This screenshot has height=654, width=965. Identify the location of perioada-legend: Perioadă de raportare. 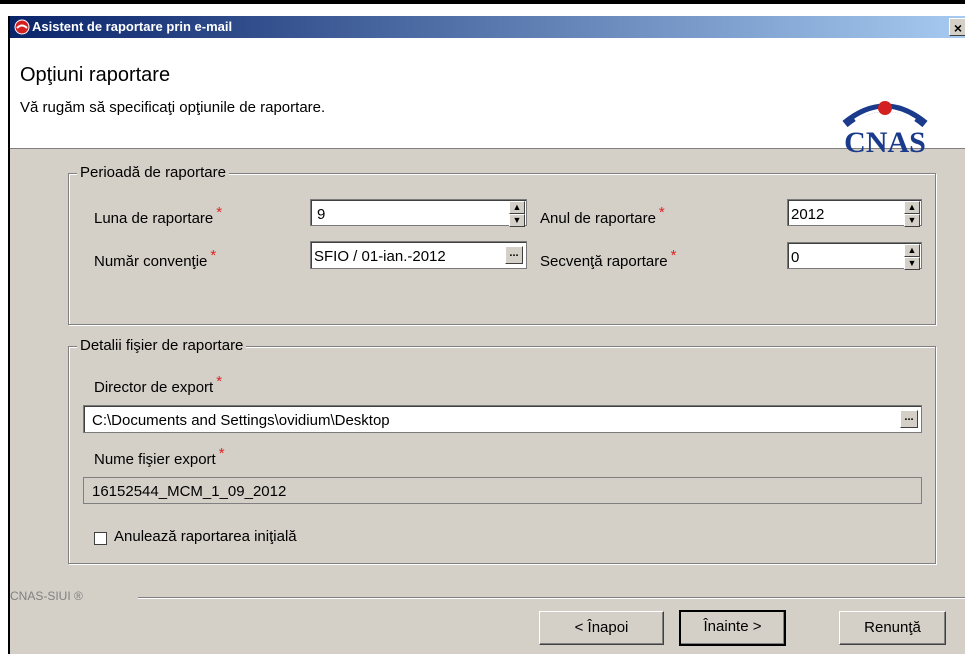
(153, 172).